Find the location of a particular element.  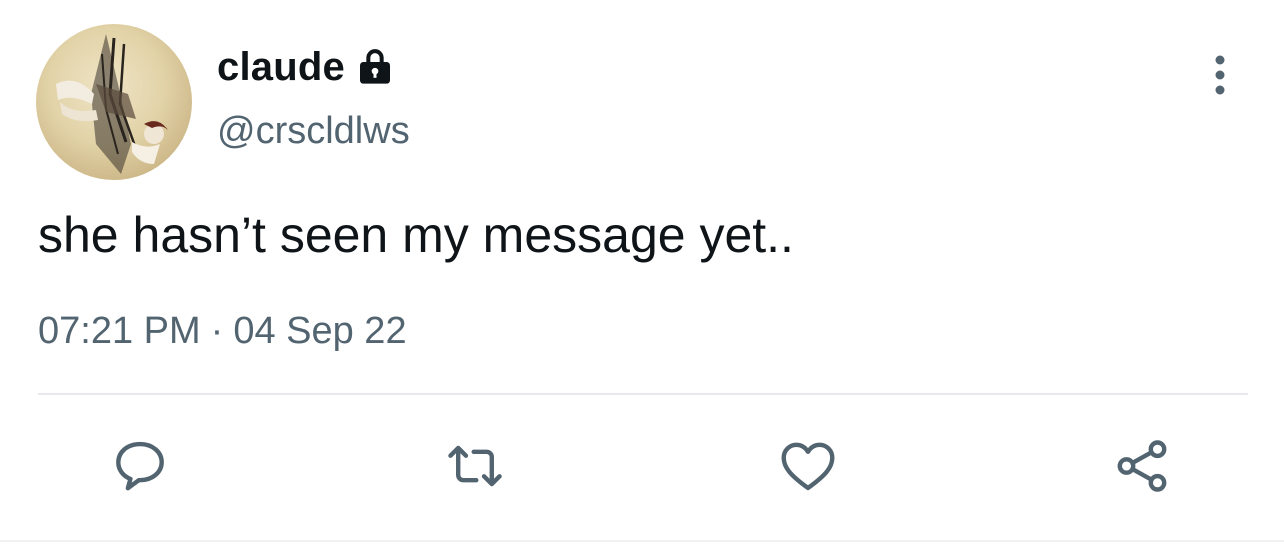

reply-icon is located at coordinates (140, 466).